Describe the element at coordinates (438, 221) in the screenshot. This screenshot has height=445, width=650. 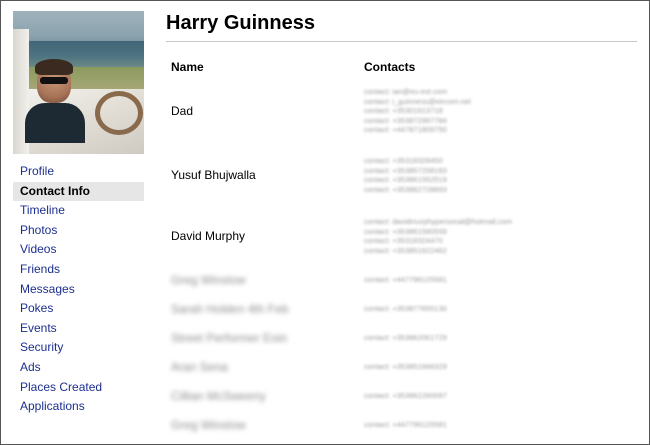
I see `contact-detail-line: contact: davidmurphypersonal@hotmail.com` at that location.